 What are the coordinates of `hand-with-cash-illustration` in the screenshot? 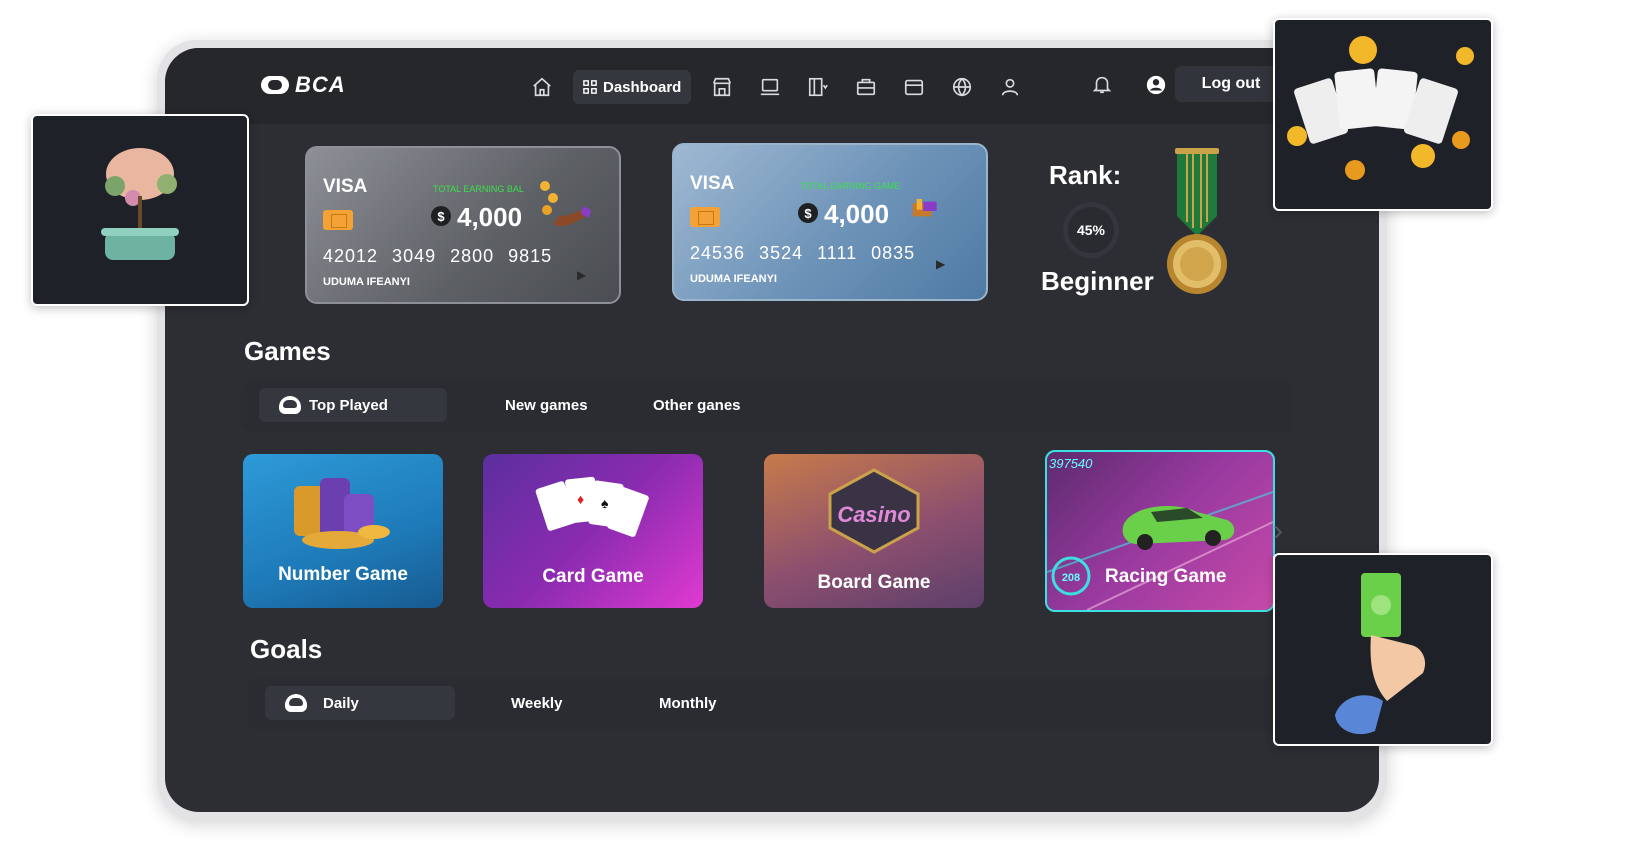 It's located at (1383, 649).